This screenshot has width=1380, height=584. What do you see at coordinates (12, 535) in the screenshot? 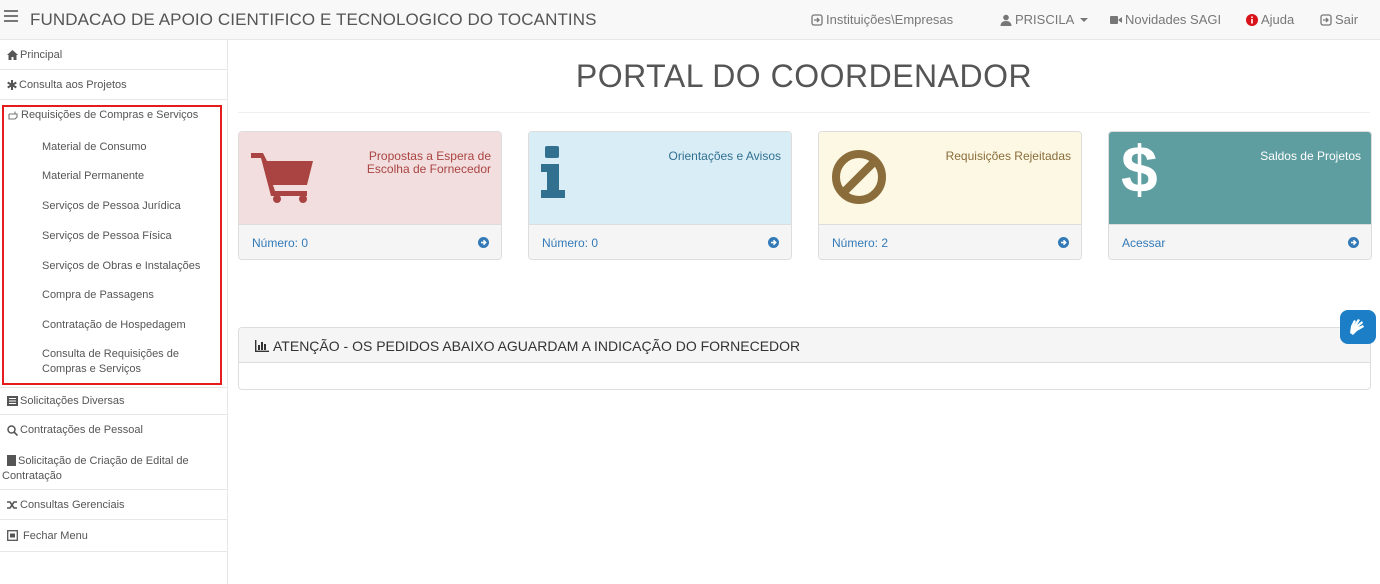
I see `collapse-icon` at bounding box center [12, 535].